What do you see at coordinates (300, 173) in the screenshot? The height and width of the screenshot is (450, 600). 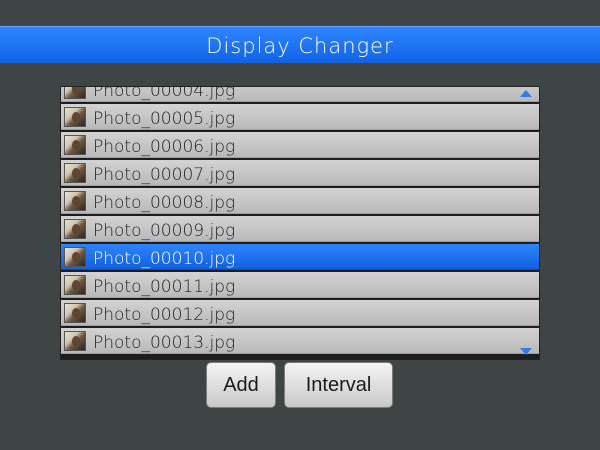 I see `list-item: Photo_00007.jpg` at bounding box center [300, 173].